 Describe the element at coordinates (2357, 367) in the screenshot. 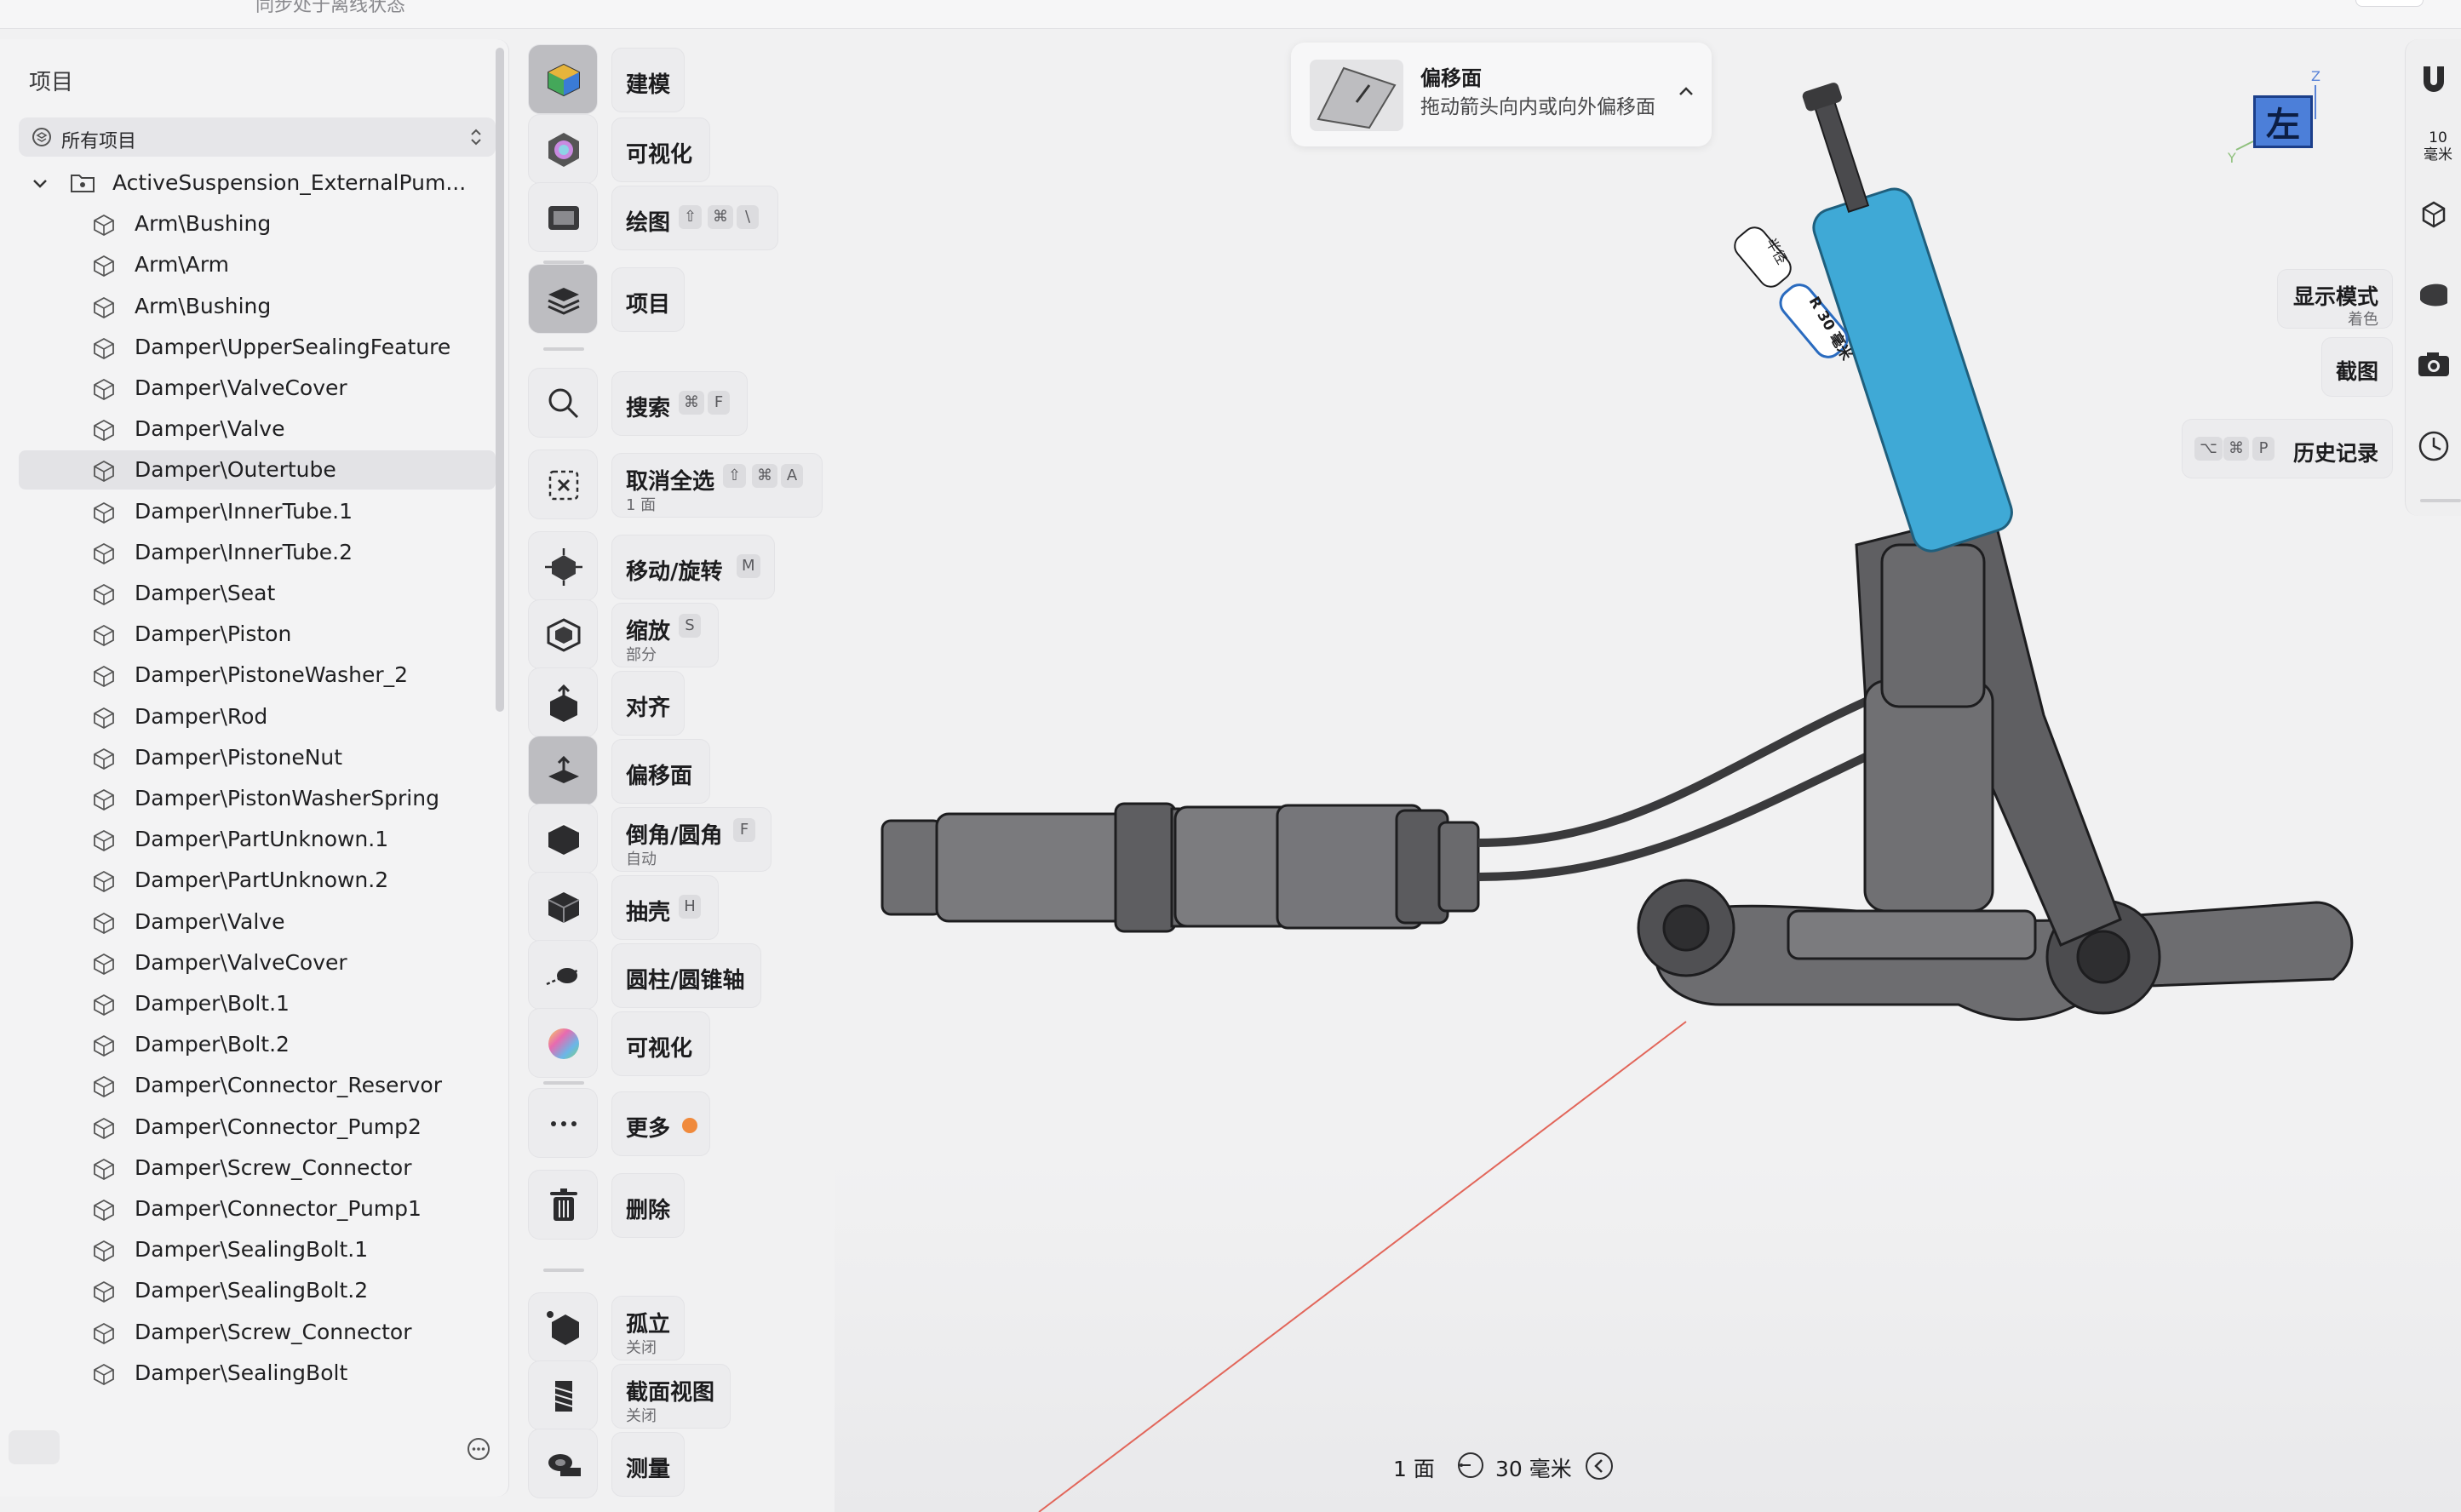

I see `screenshot-button: 截图` at that location.